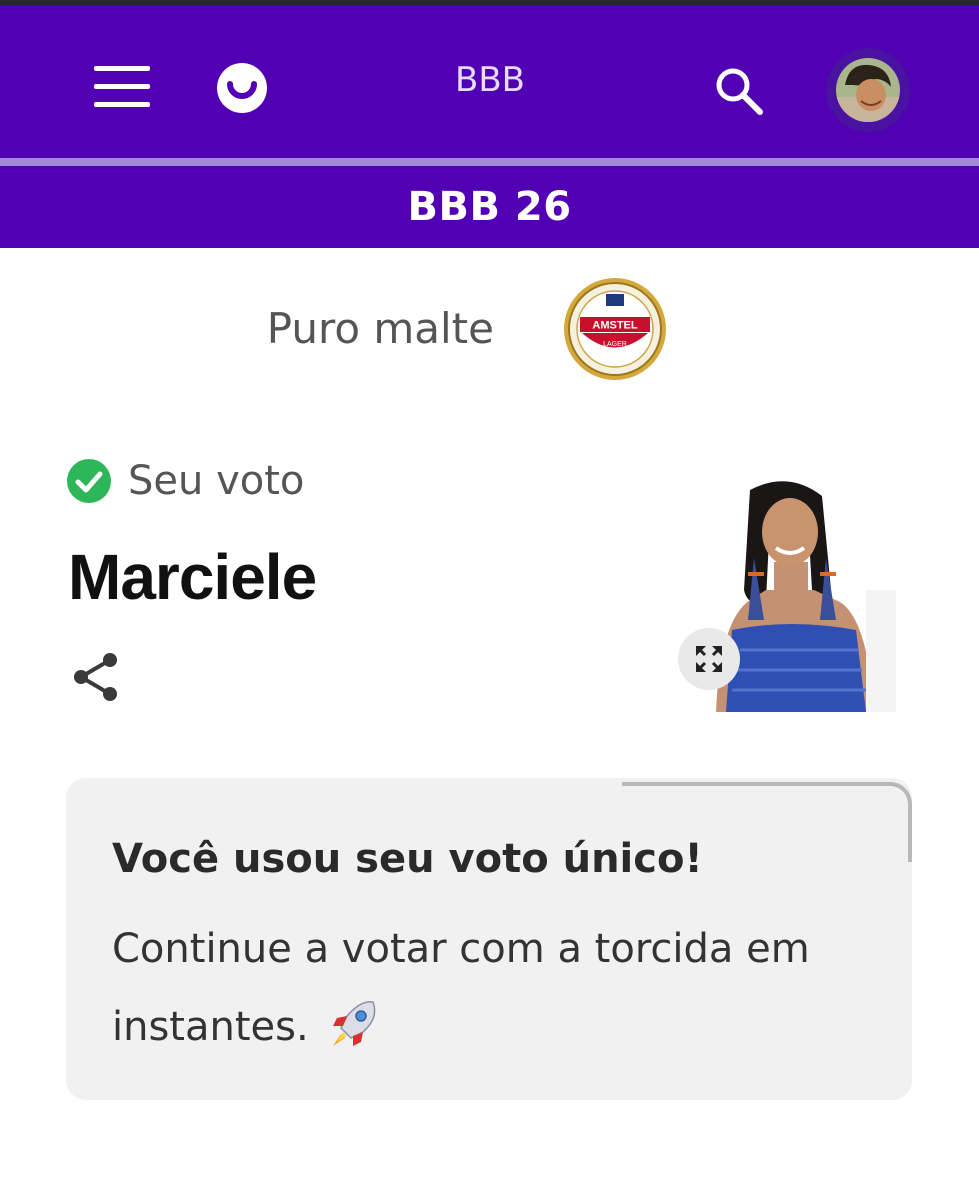  I want to click on brand-name: AMSTEL, so click(615, 326).